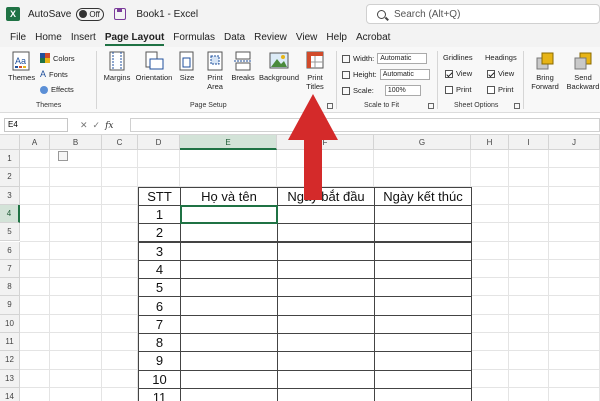 Image resolution: width=600 pixels, height=401 pixels. I want to click on tab-view: View, so click(307, 37).